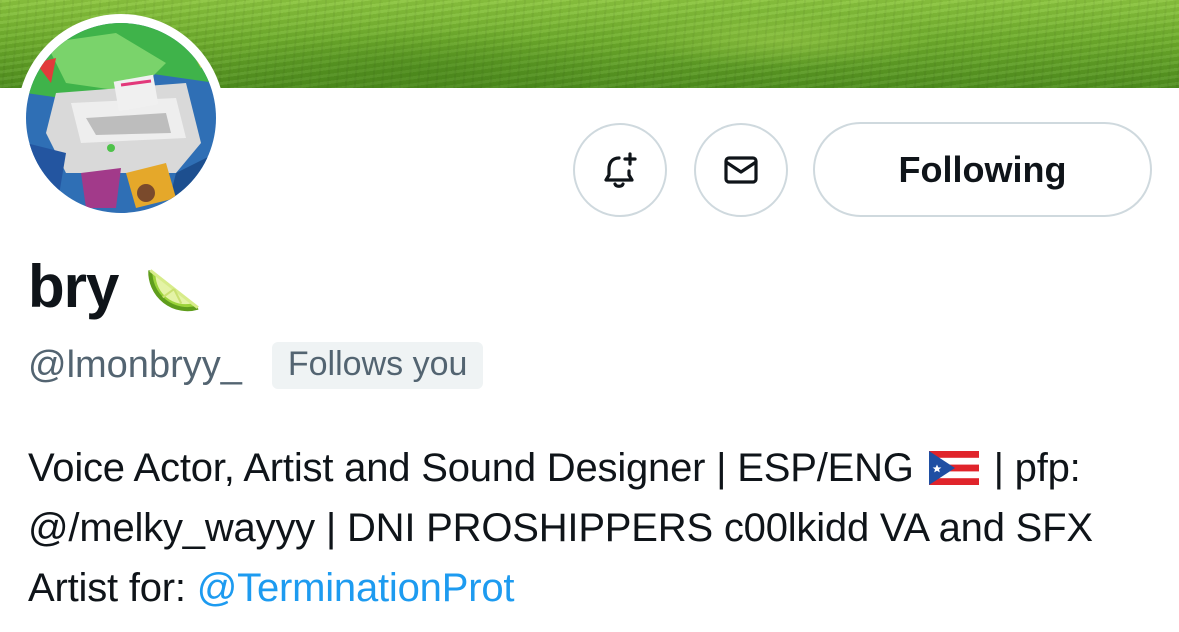 The height and width of the screenshot is (632, 1179). Describe the element at coordinates (73, 286) in the screenshot. I see `display-name: bry` at that location.